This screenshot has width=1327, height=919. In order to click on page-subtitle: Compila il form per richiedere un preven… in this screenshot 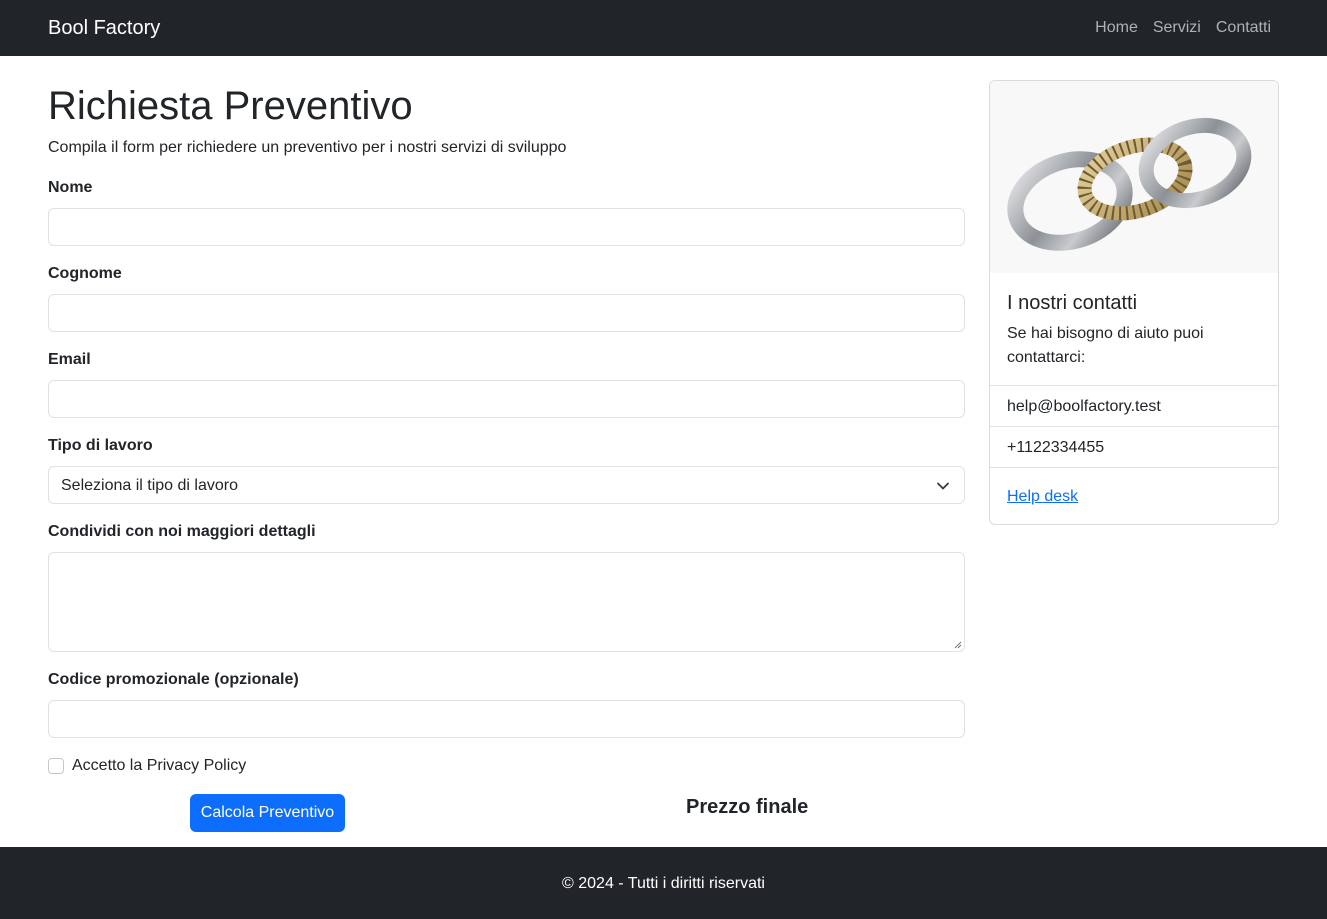, I will do `click(307, 147)`.